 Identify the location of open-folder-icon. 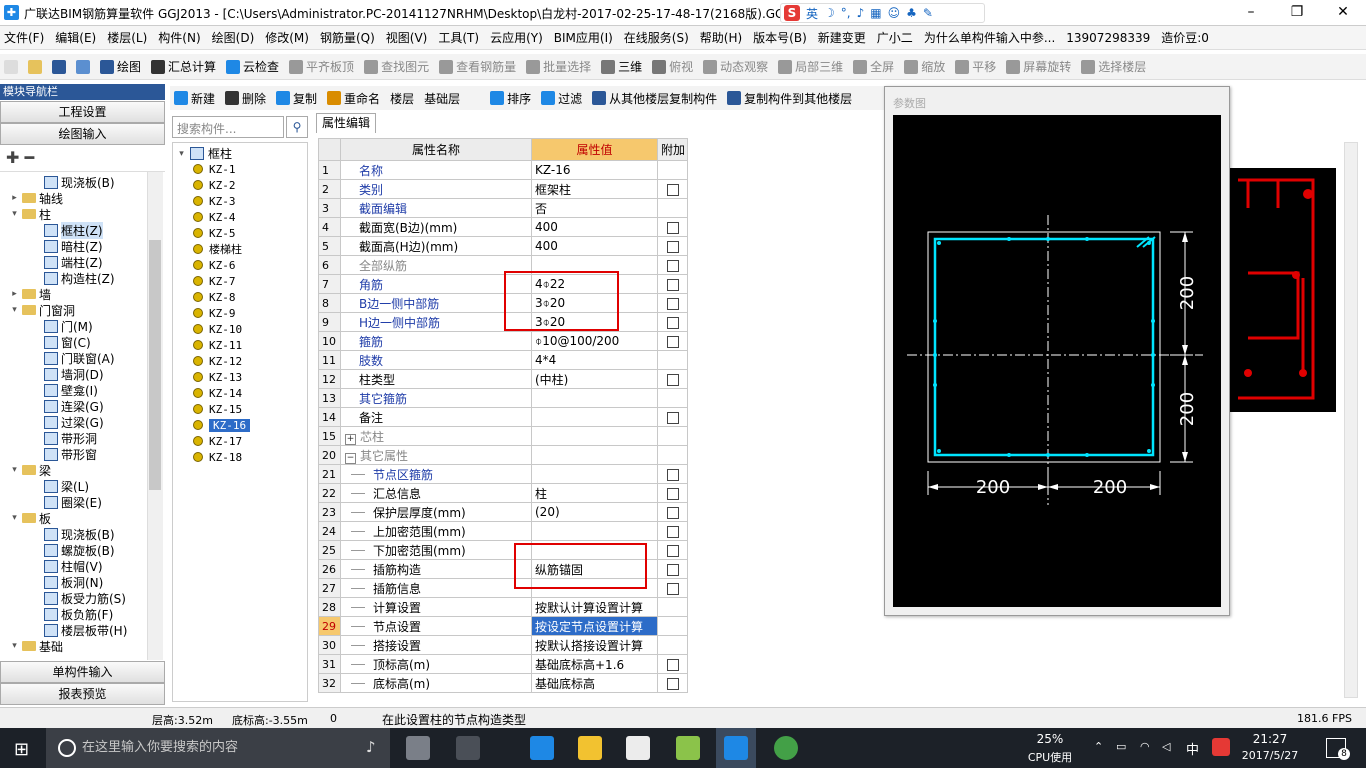
(35, 66).